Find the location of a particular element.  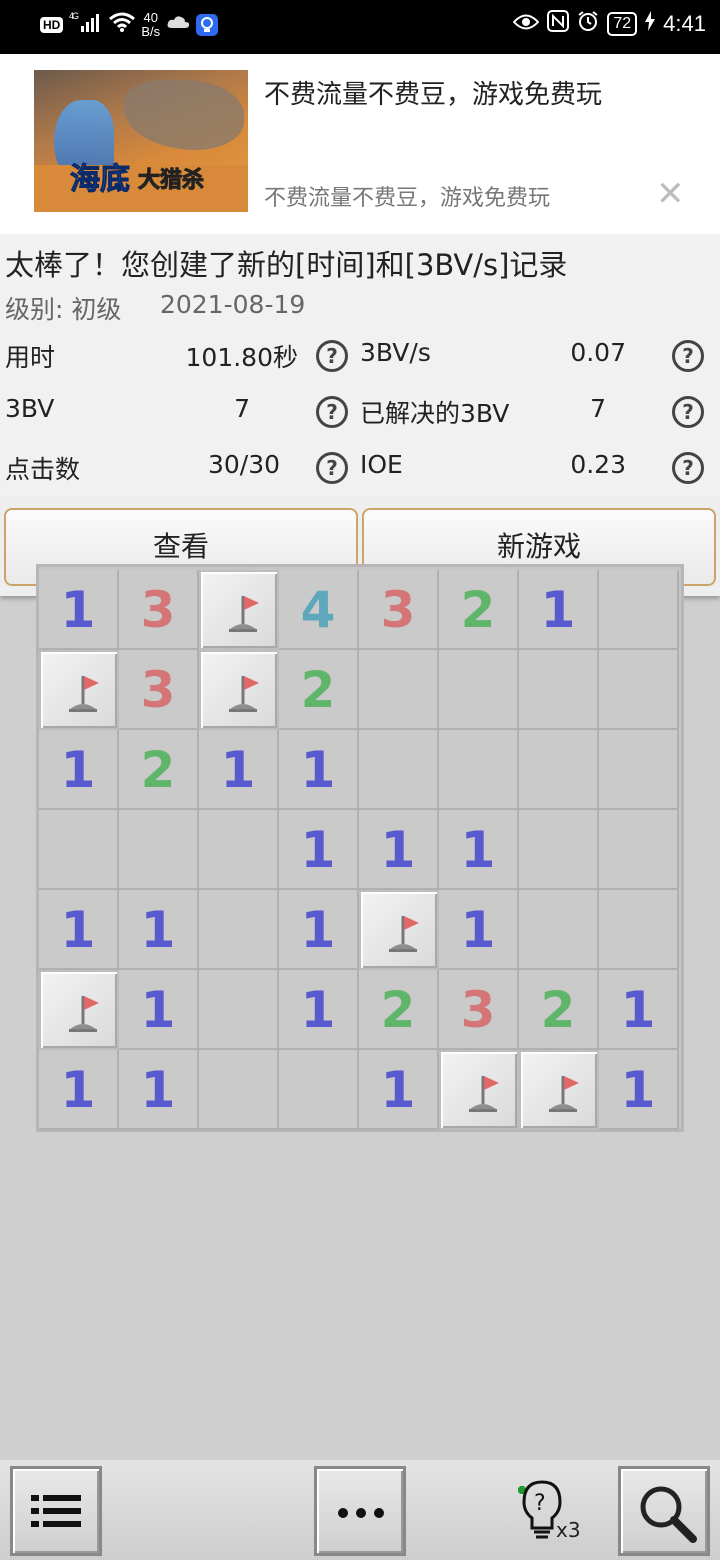

ad-image-logo: 海底 is located at coordinates (100, 180).